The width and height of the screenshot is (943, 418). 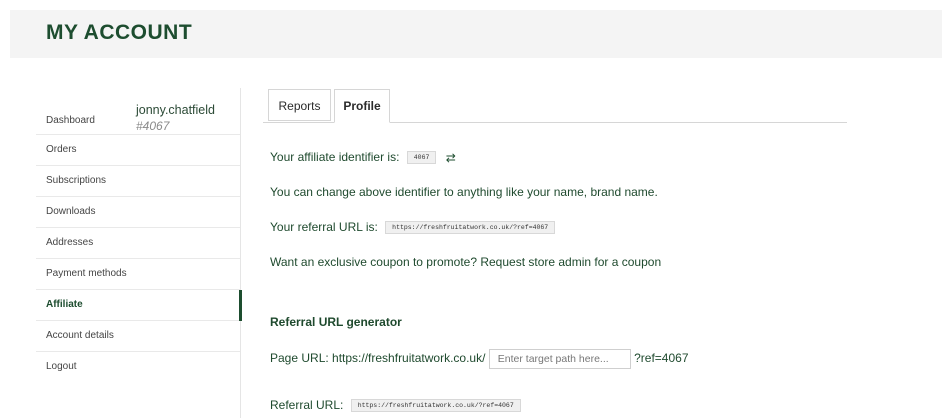 I want to click on referral-url-value: https://freshfruitatwork.co.uk/?ref=4067, so click(x=470, y=228).